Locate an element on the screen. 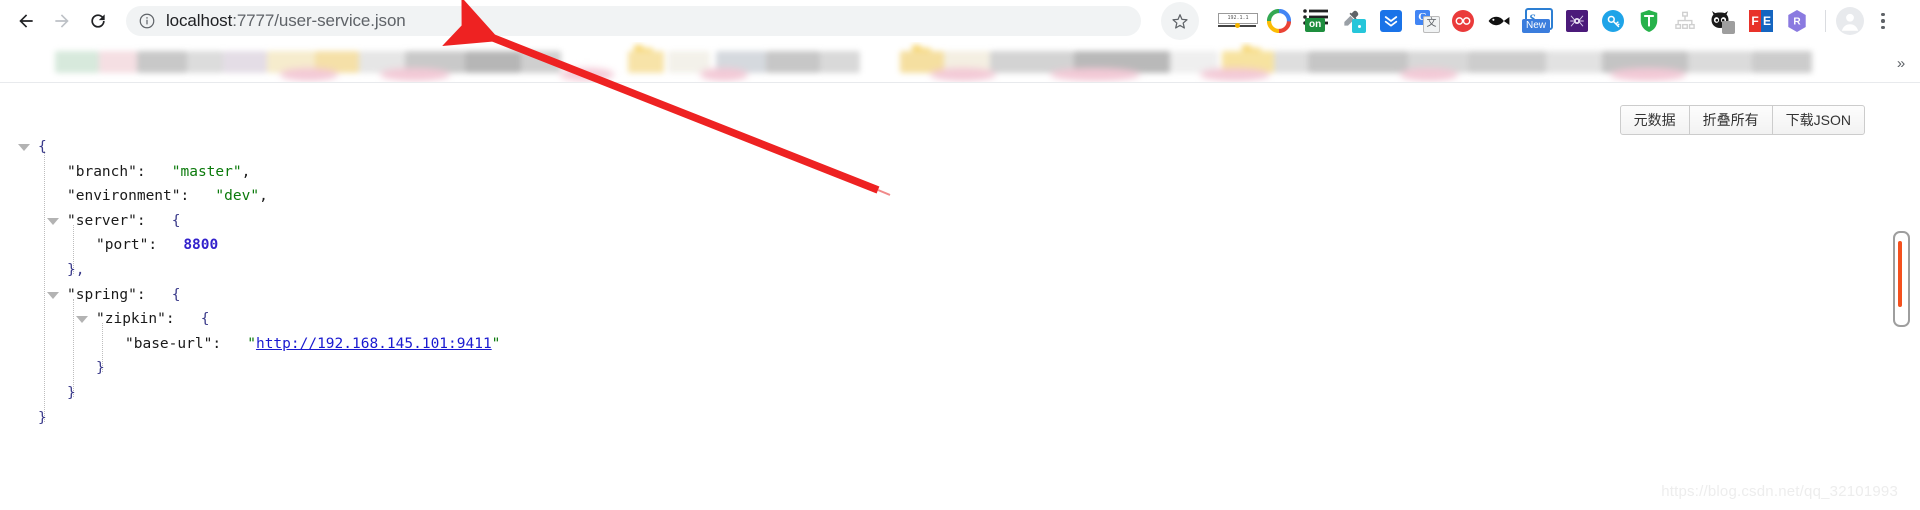 The height and width of the screenshot is (510, 1920). extension-toolbar: 192.1.1 on 文 S New F E R is located at coordinates (1514, 21).